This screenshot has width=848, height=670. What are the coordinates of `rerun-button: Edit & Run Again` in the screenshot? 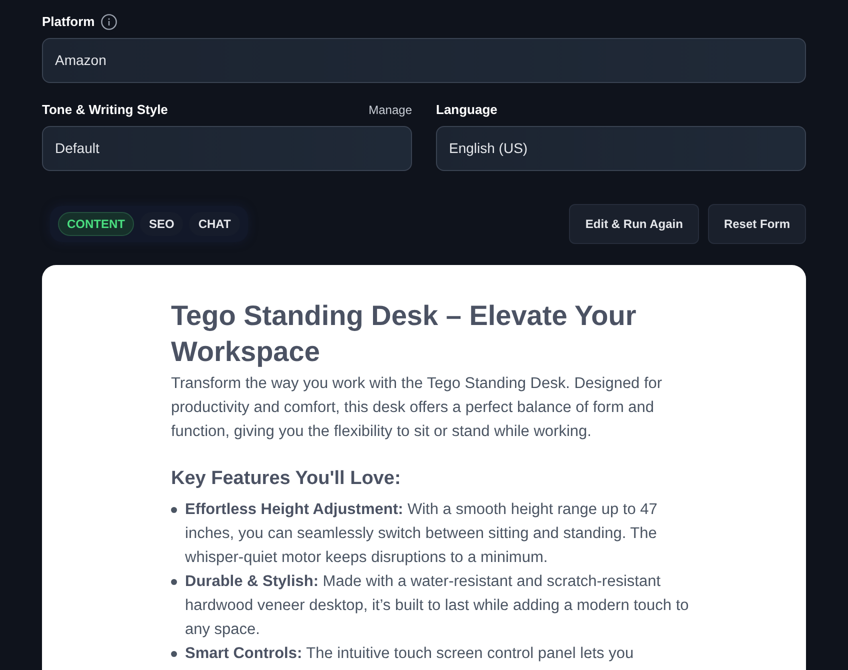 It's located at (634, 224).